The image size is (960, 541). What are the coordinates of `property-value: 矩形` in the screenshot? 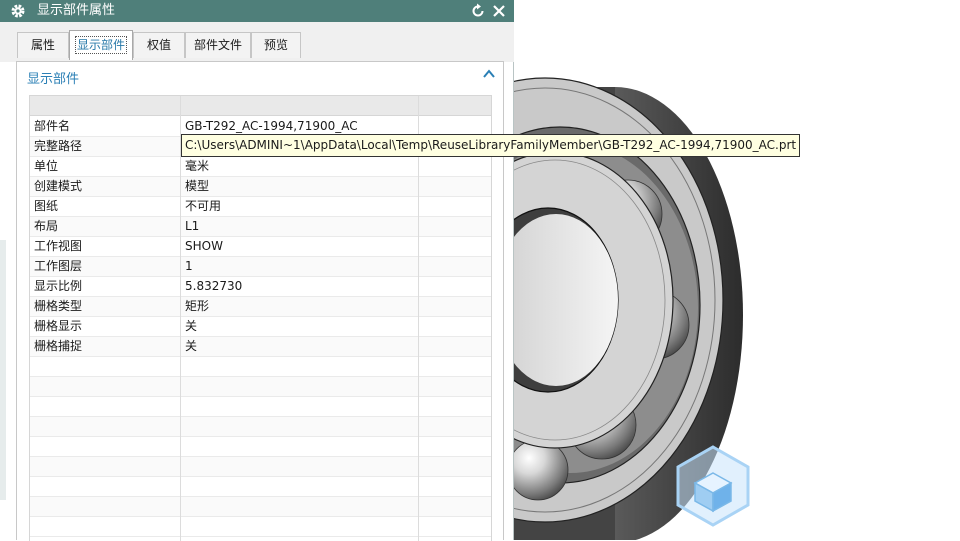 It's located at (197, 306).